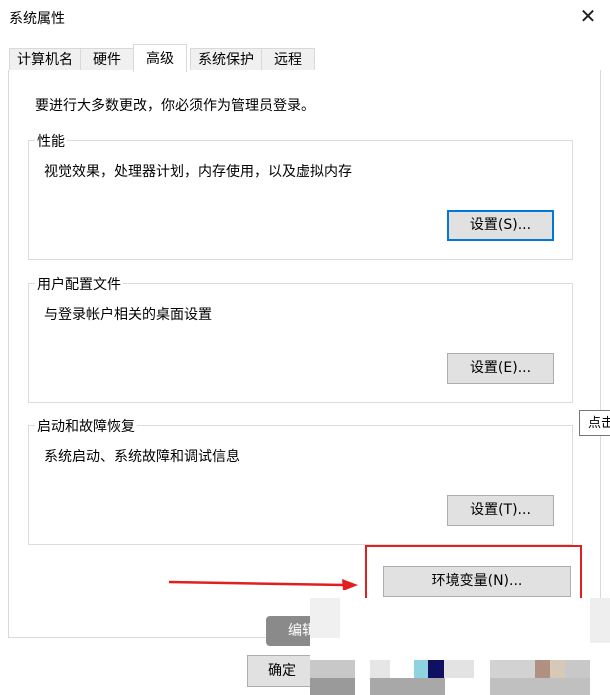  What do you see at coordinates (86, 426) in the screenshot?
I see `startup-recovery-legend: 启动和故障恢复` at bounding box center [86, 426].